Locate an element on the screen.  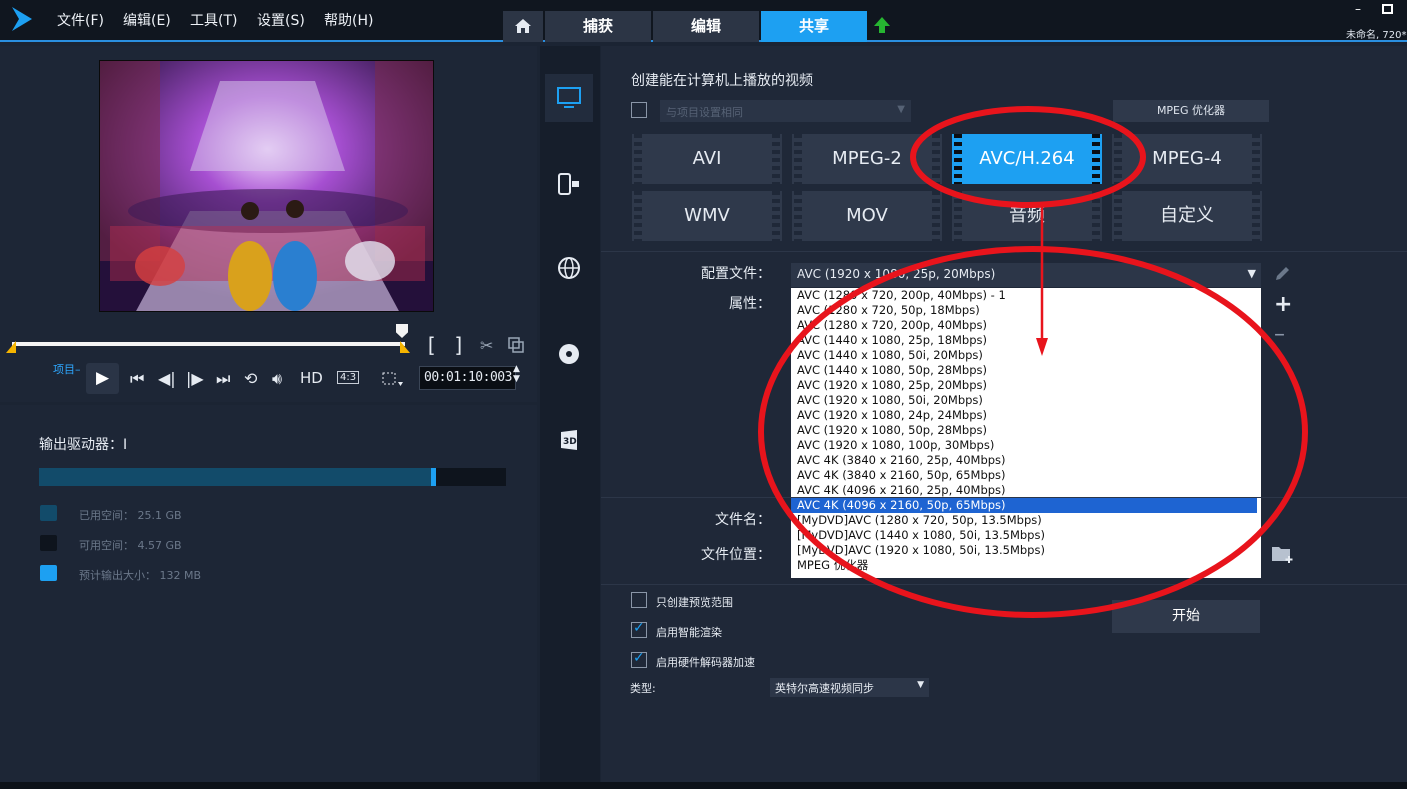
type-label: 类型: is located at coordinates (643, 688).